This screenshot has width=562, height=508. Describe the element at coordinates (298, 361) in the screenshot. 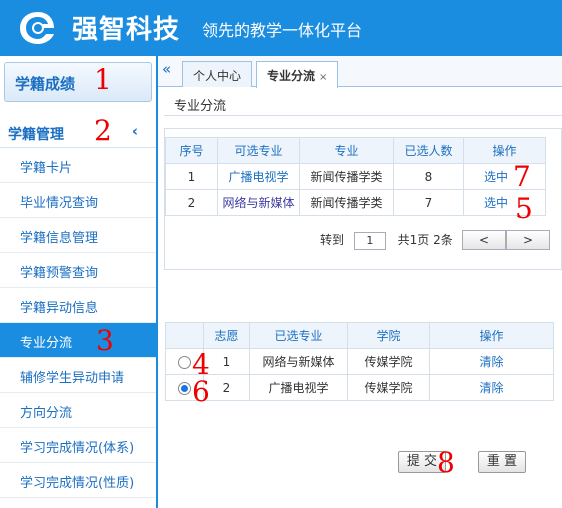

I see `cell-major: 网络与新媒体` at that location.